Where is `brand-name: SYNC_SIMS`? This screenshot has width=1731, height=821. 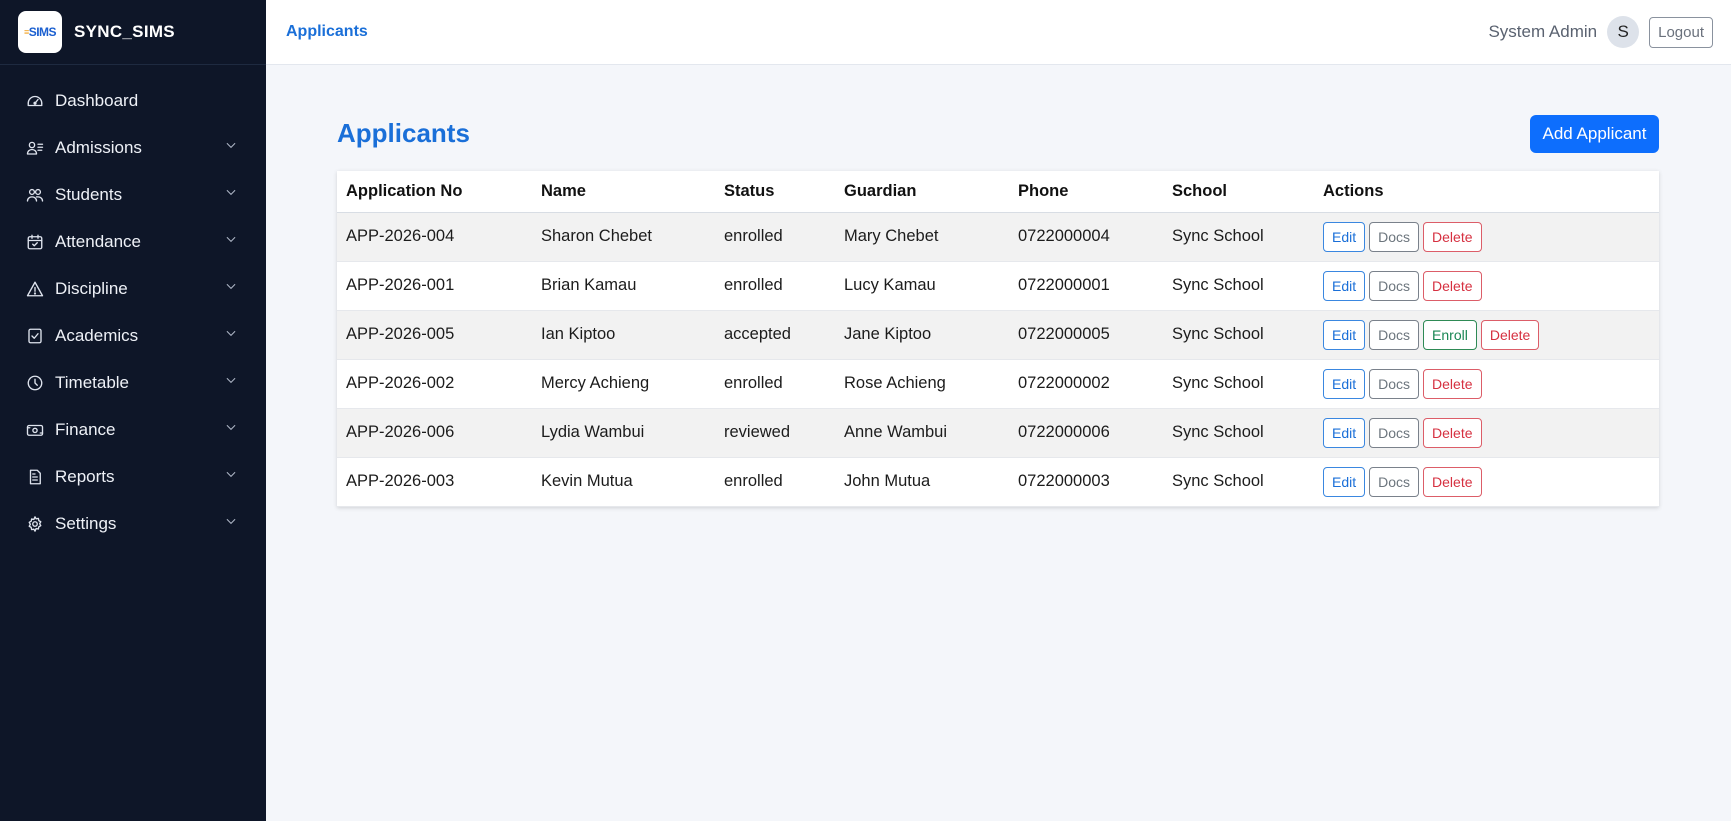 brand-name: SYNC_SIMS is located at coordinates (124, 31).